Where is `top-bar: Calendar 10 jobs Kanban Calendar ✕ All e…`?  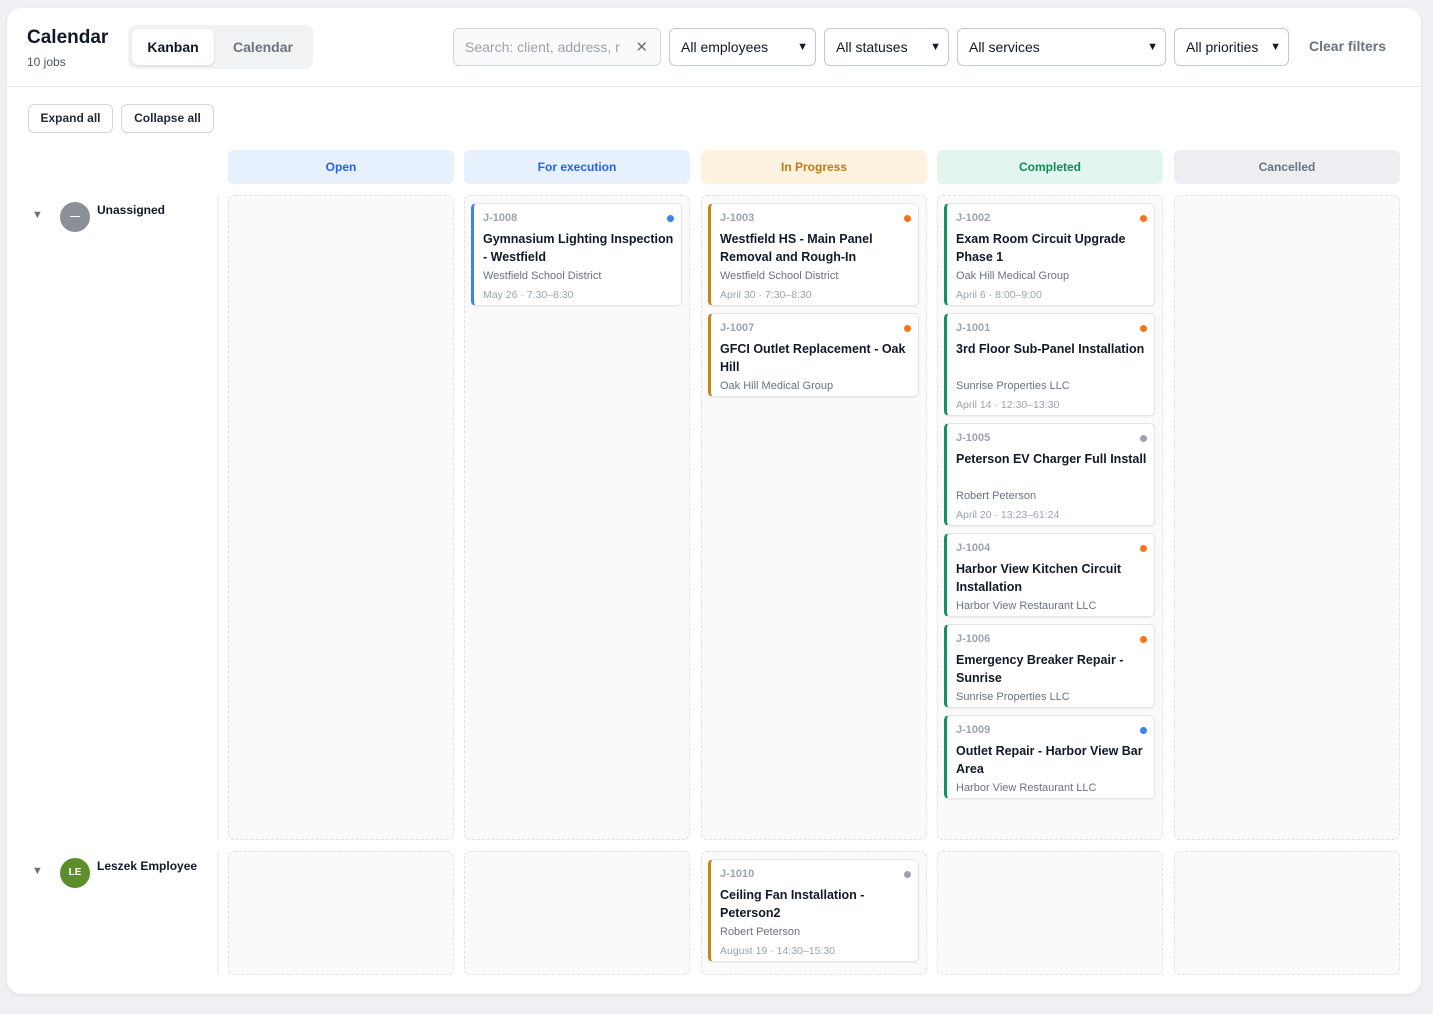
top-bar: Calendar 10 jobs Kanban Calendar ✕ All e… is located at coordinates (714, 47).